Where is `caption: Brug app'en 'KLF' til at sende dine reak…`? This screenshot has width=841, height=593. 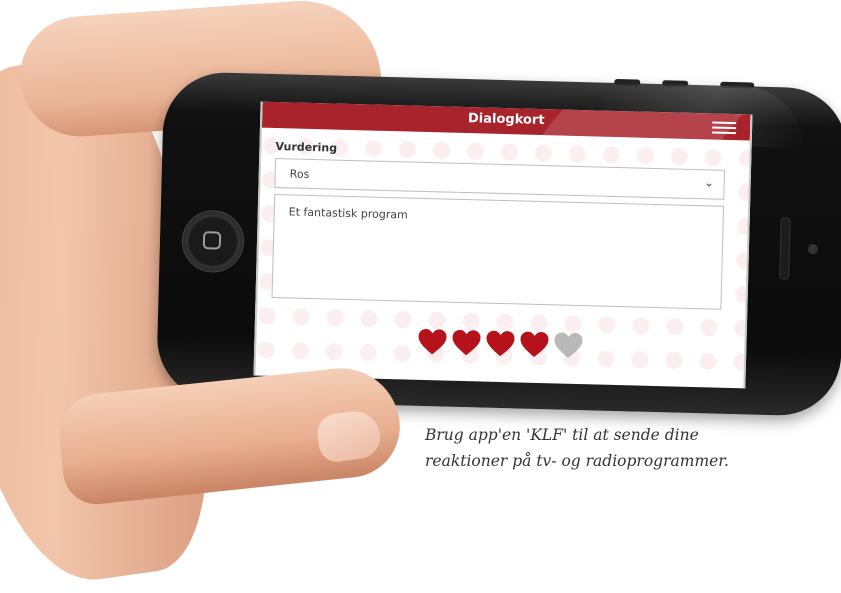 caption: Brug app'en 'KLF' til at sende dine reak… is located at coordinates (625, 448).